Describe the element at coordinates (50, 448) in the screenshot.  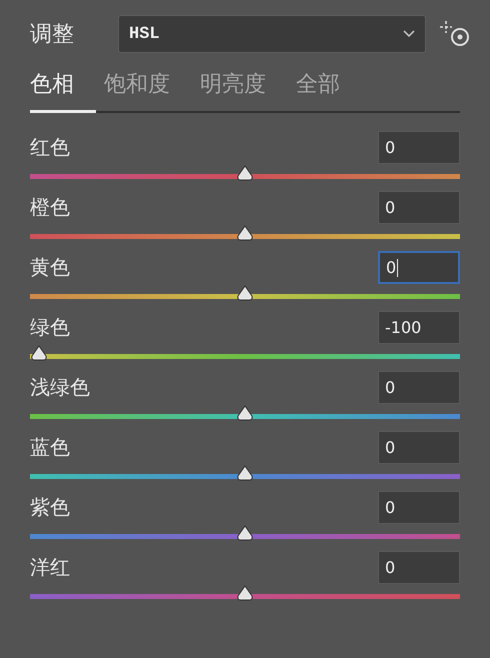
I see `slider-label: 蓝色` at that location.